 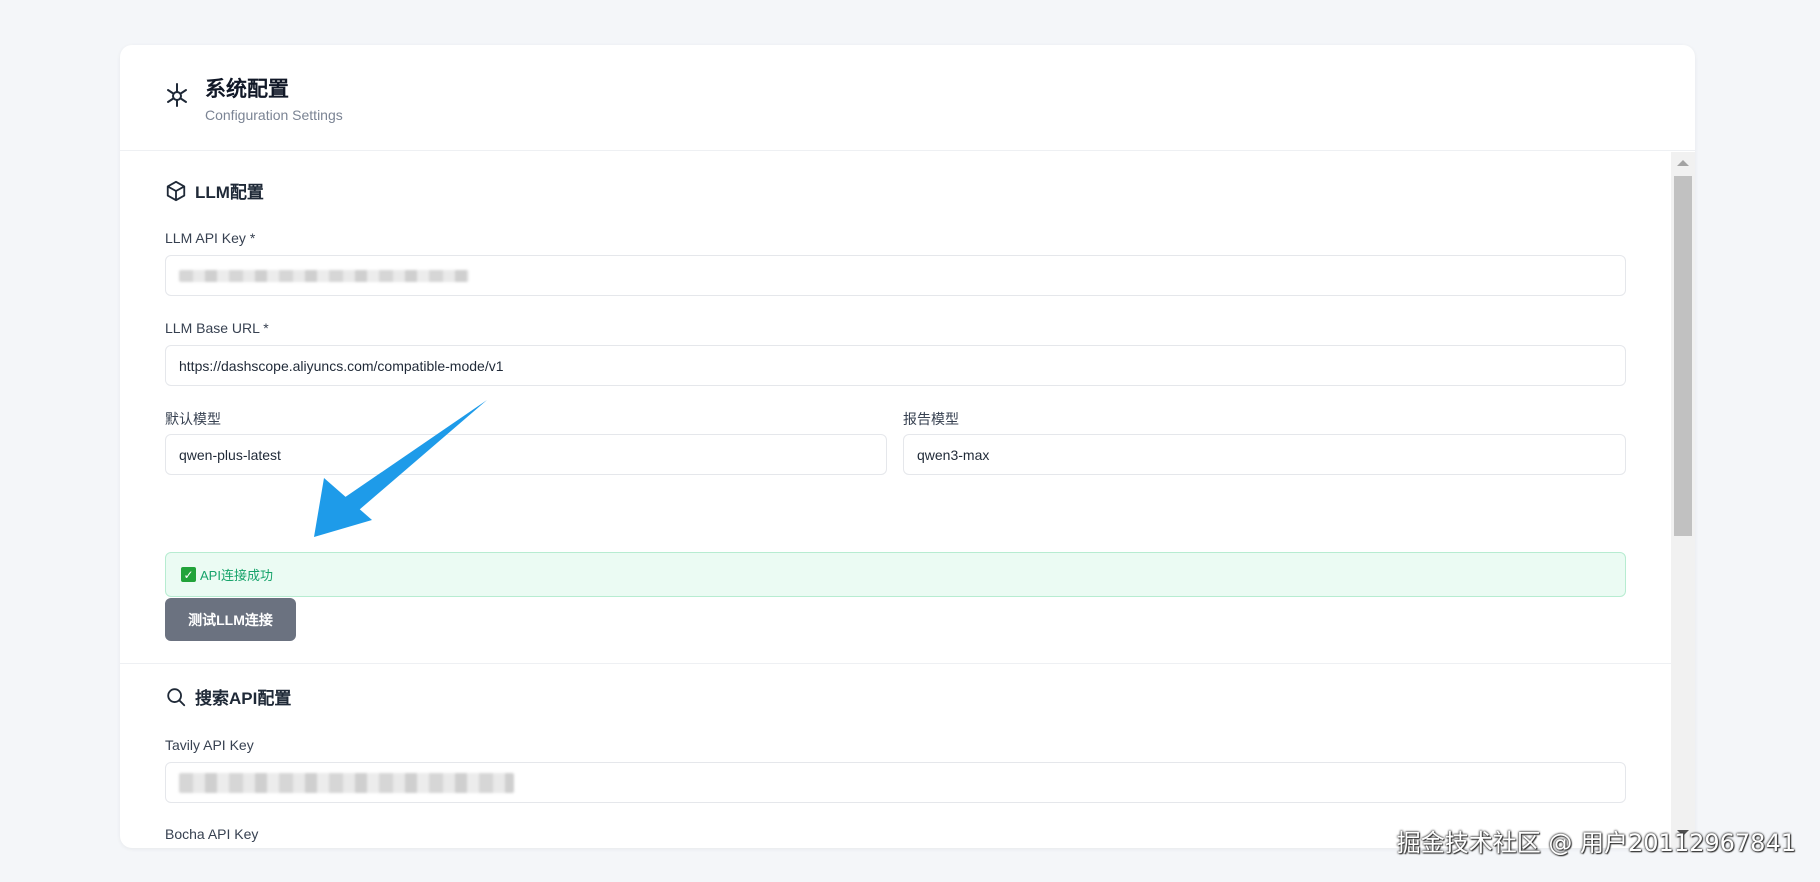 I want to click on scrollbar-thumb, so click(x=1683, y=356).